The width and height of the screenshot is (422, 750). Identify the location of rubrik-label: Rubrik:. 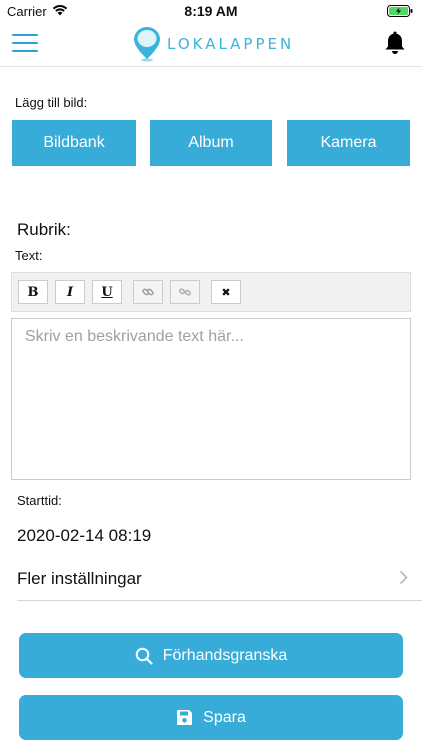
(44, 229).